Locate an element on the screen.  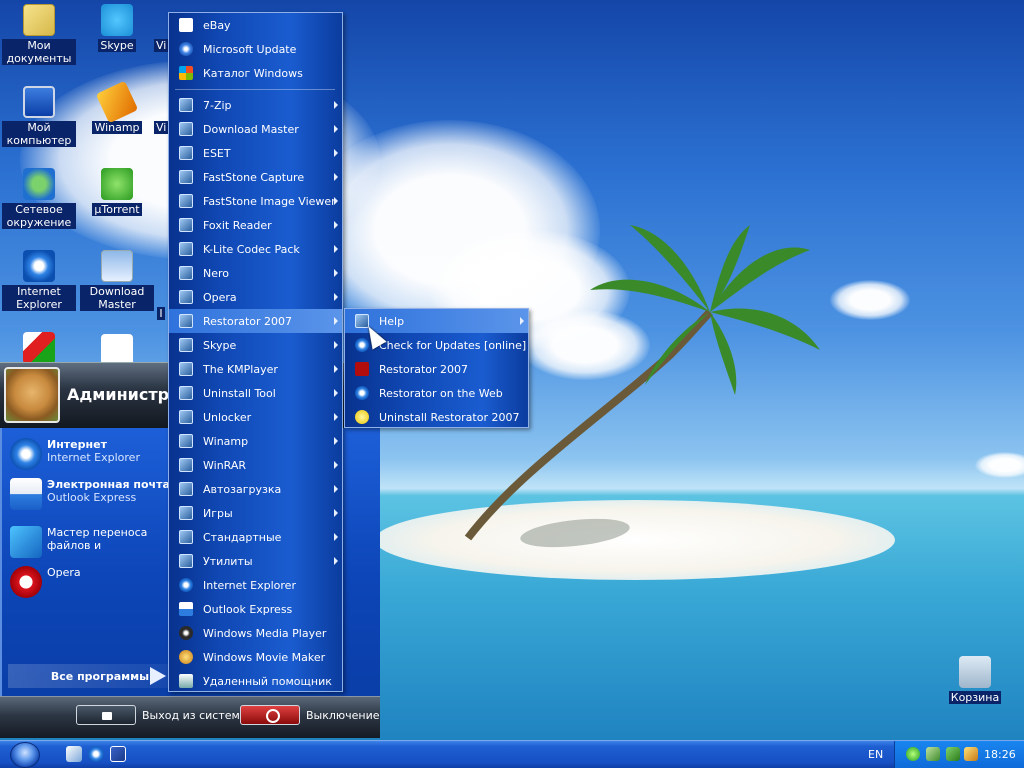
tray-download-icon is located at coordinates (953, 754).